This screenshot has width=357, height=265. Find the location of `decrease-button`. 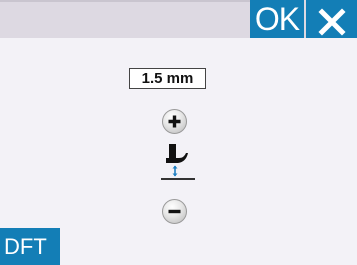

decrease-button is located at coordinates (174, 211).